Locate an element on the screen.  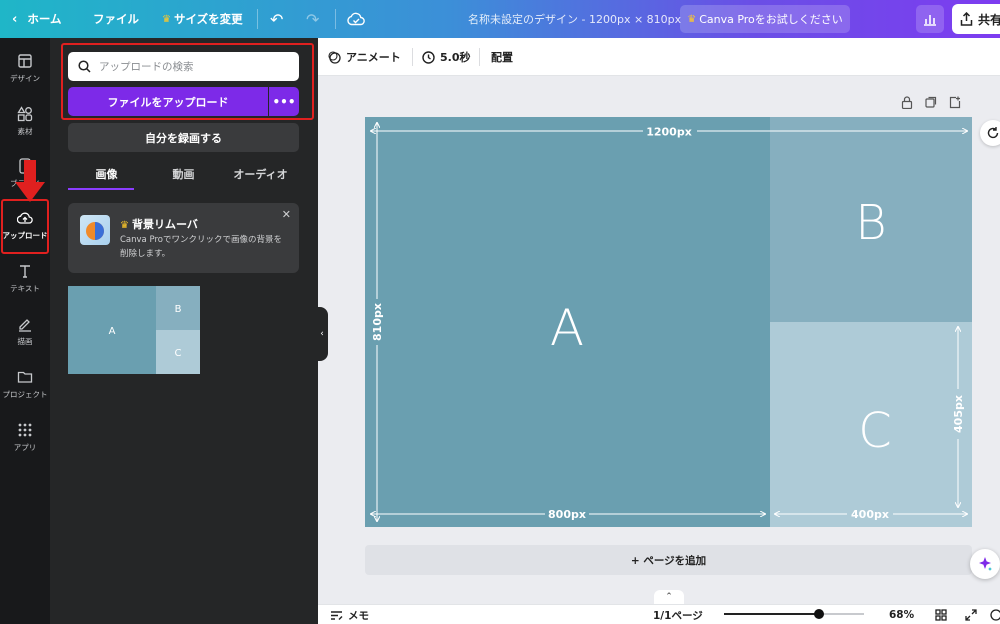
notes-icon is located at coordinates (337, 615).